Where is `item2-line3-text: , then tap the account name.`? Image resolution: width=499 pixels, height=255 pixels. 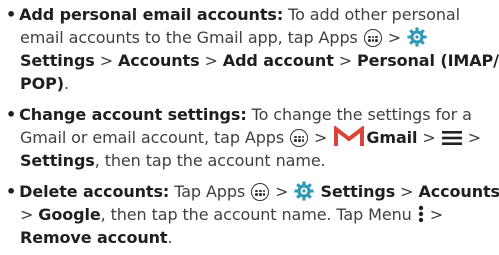 item2-line3-text: , then tap the account name. is located at coordinates (210, 160).